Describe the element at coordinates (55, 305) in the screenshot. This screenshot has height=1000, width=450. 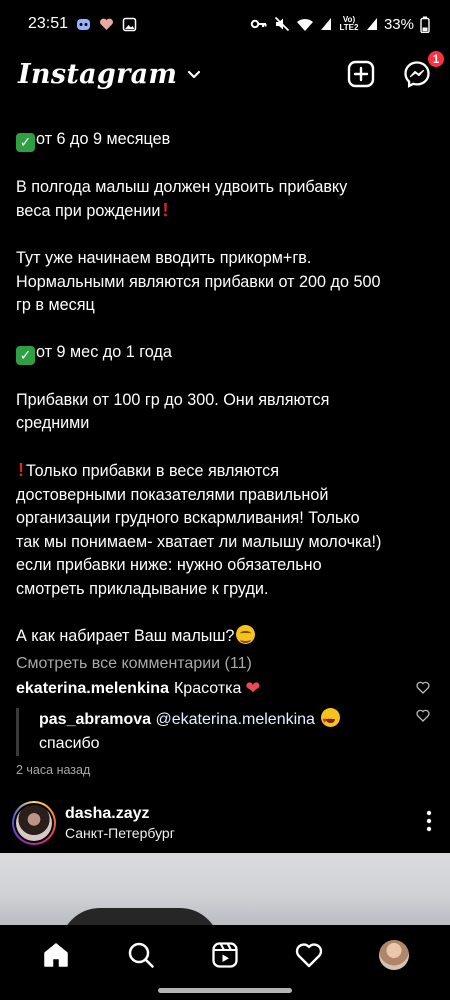
I see `caption-line: гр в месяц` at that location.